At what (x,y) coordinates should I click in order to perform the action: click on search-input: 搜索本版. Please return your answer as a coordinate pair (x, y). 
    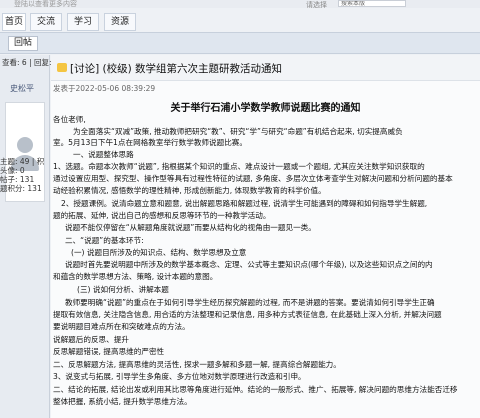
    Looking at the image, I should click on (372, 3).